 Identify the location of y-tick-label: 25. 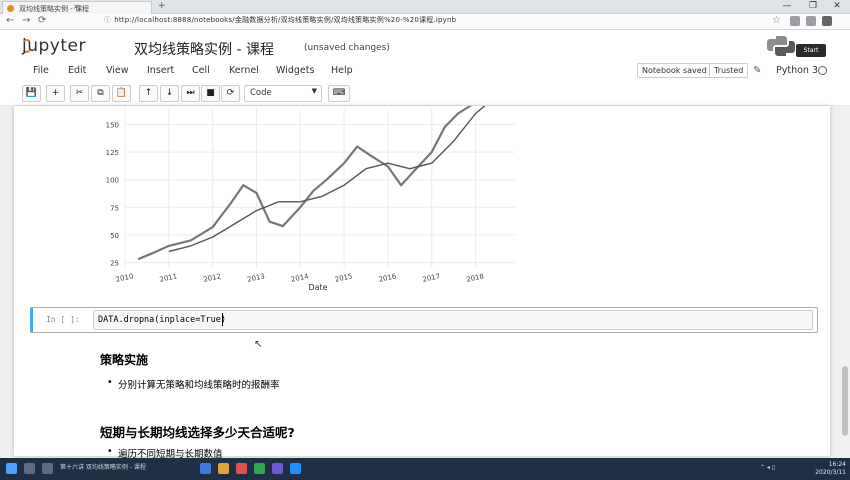
(114, 263).